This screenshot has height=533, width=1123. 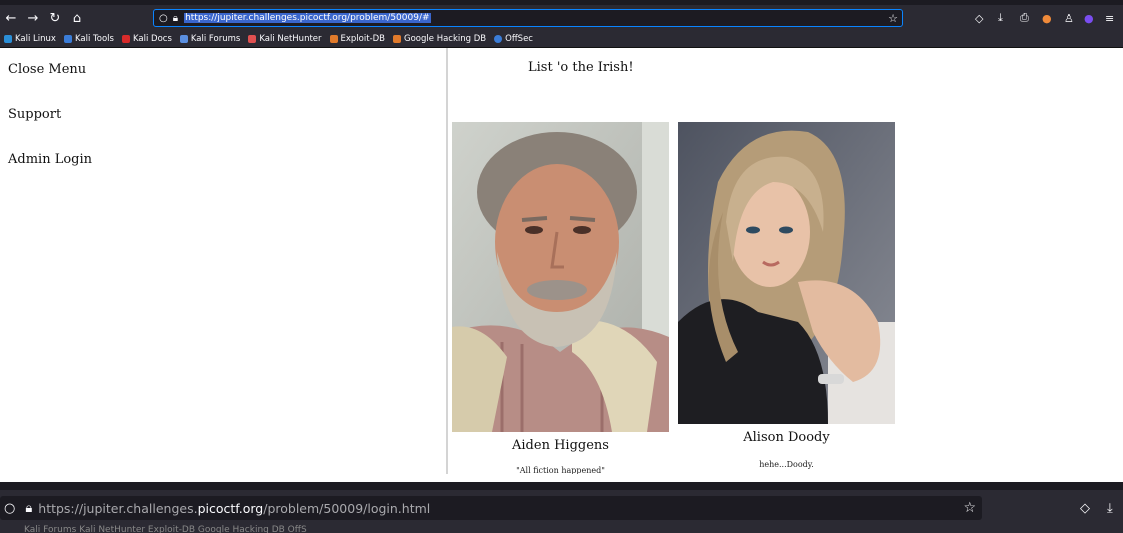 I want to click on bookmark-offsec: OffSec, so click(x=513, y=39).